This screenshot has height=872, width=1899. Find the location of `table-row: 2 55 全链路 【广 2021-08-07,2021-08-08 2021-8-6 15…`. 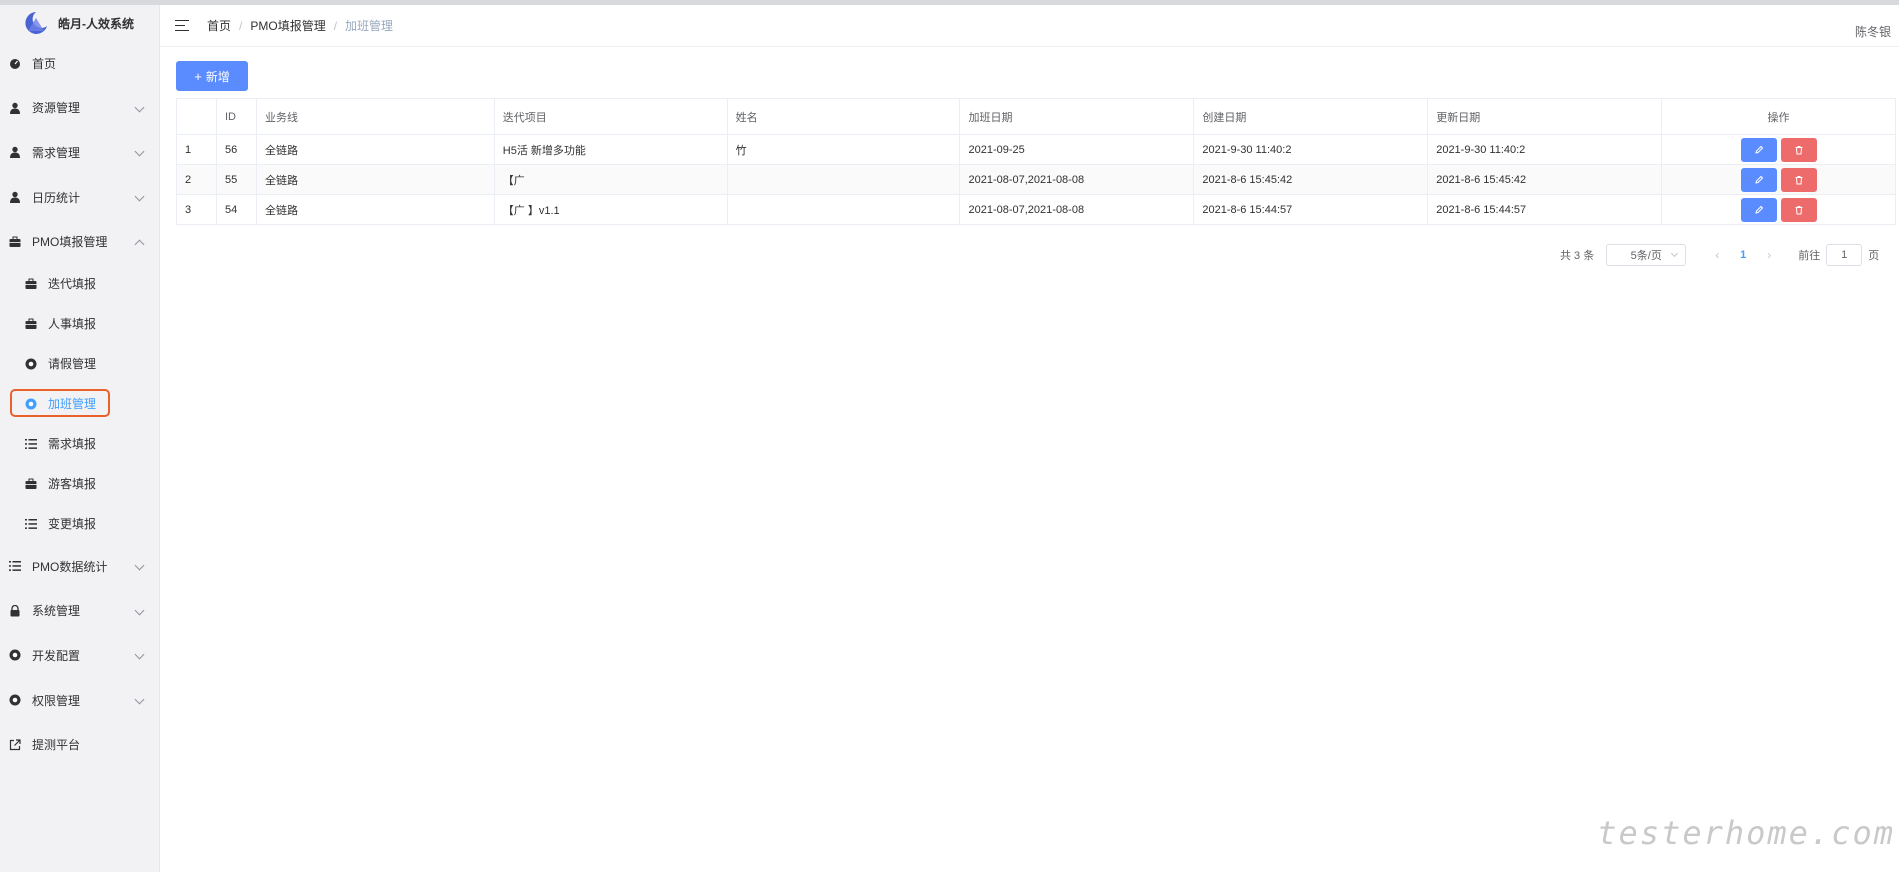

table-row: 2 55 全链路 【广 2021-08-07,2021-08-08 2021-8-6 15… is located at coordinates (1036, 179).